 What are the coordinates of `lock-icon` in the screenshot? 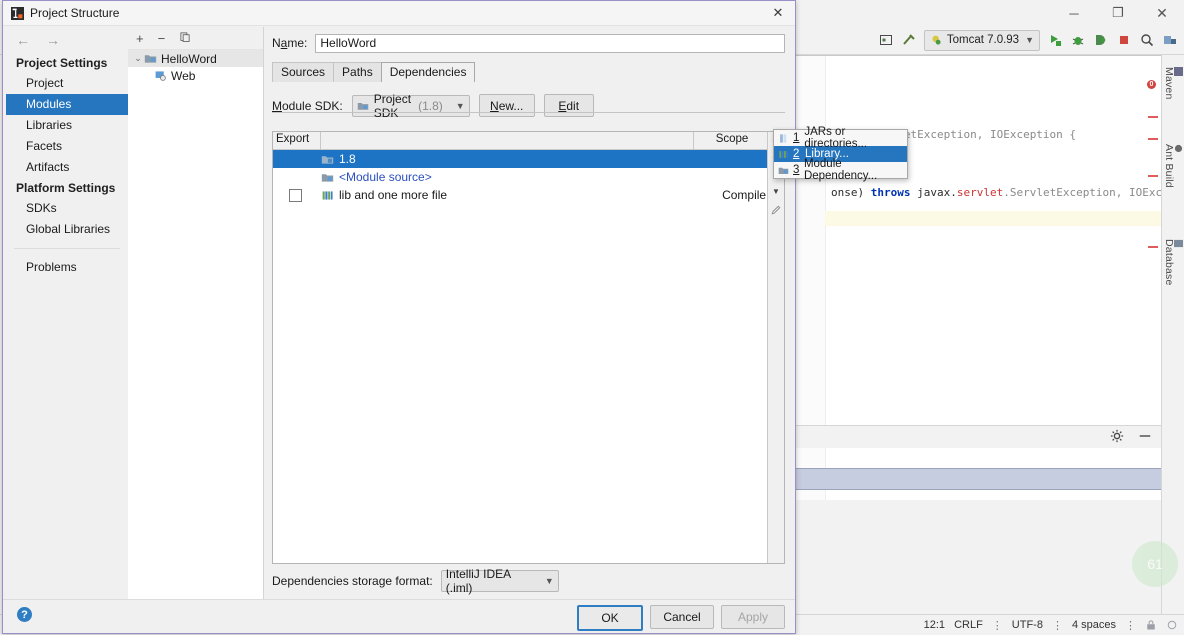 It's located at (1151, 625).